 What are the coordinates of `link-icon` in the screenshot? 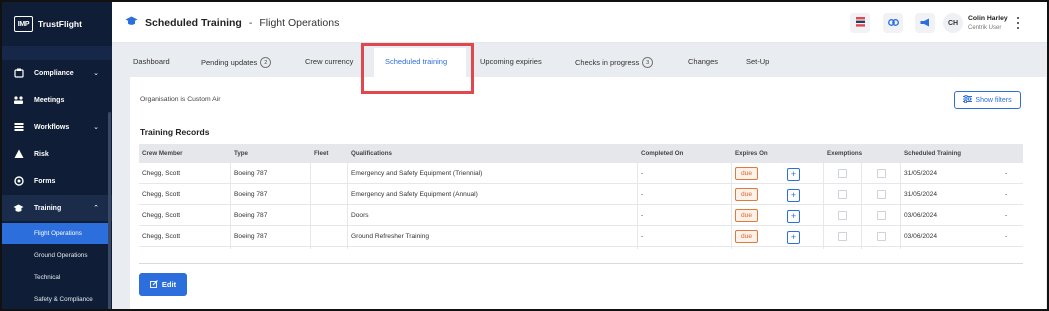 It's located at (893, 23).